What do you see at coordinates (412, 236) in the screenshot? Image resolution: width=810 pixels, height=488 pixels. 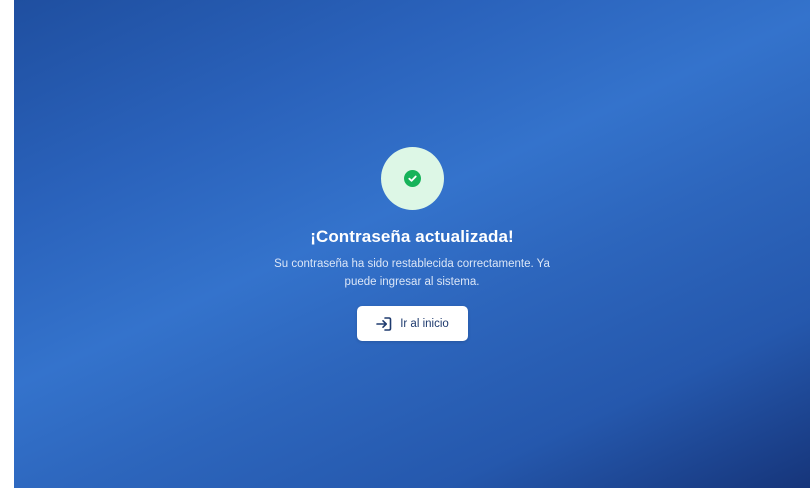 I see `page-title: ¡Contraseña actualizada!` at bounding box center [412, 236].